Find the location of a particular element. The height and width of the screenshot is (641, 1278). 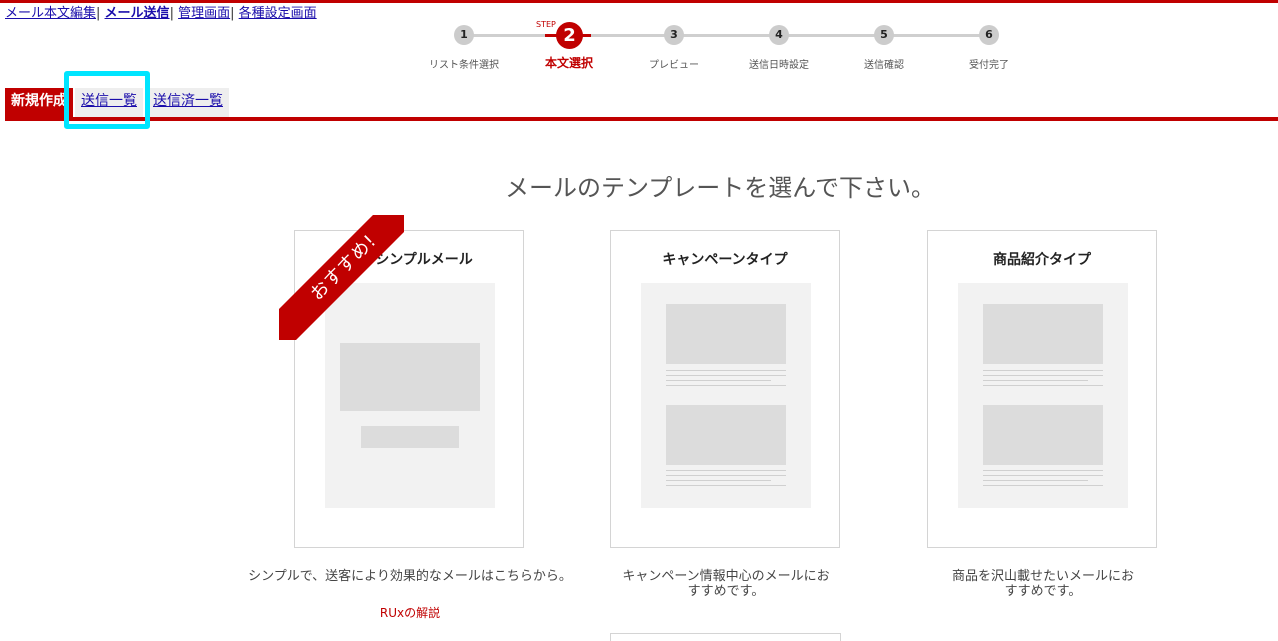

template-card-products: 商品紹介タイプ is located at coordinates (1042, 389).